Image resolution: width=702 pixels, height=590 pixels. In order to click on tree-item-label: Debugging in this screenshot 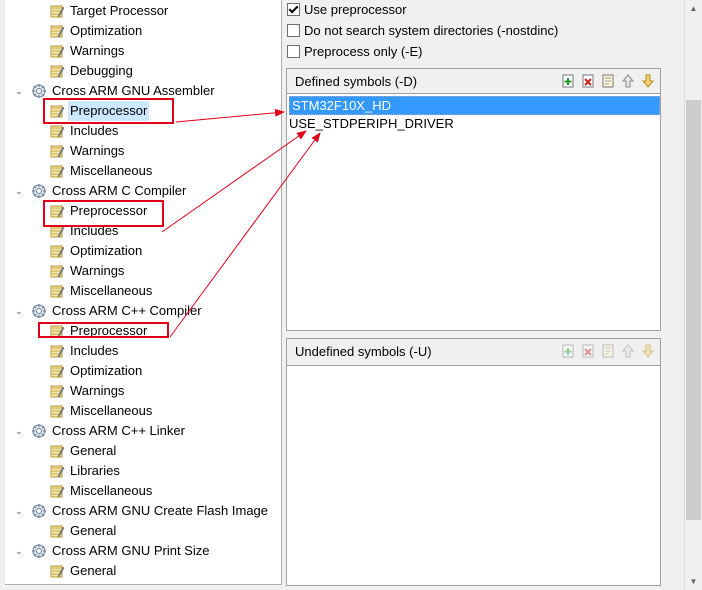, I will do `click(101, 70)`.